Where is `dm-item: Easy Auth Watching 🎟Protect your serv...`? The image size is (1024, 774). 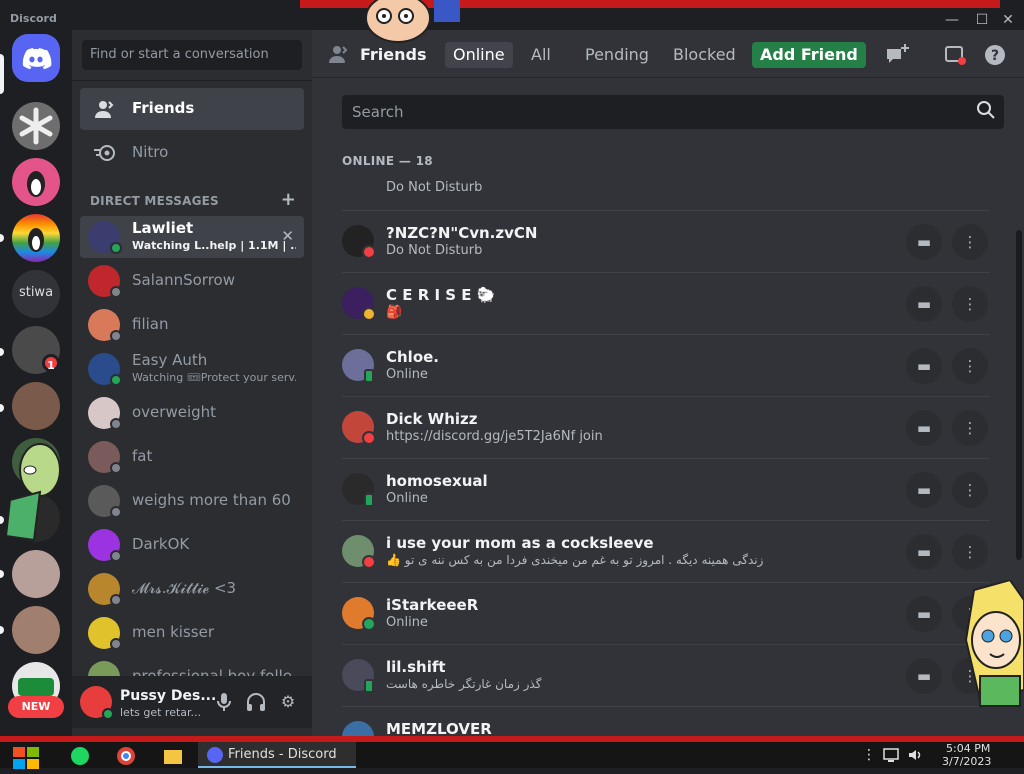
dm-item: Easy Auth Watching 🎟Protect your serv... is located at coordinates (192, 369).